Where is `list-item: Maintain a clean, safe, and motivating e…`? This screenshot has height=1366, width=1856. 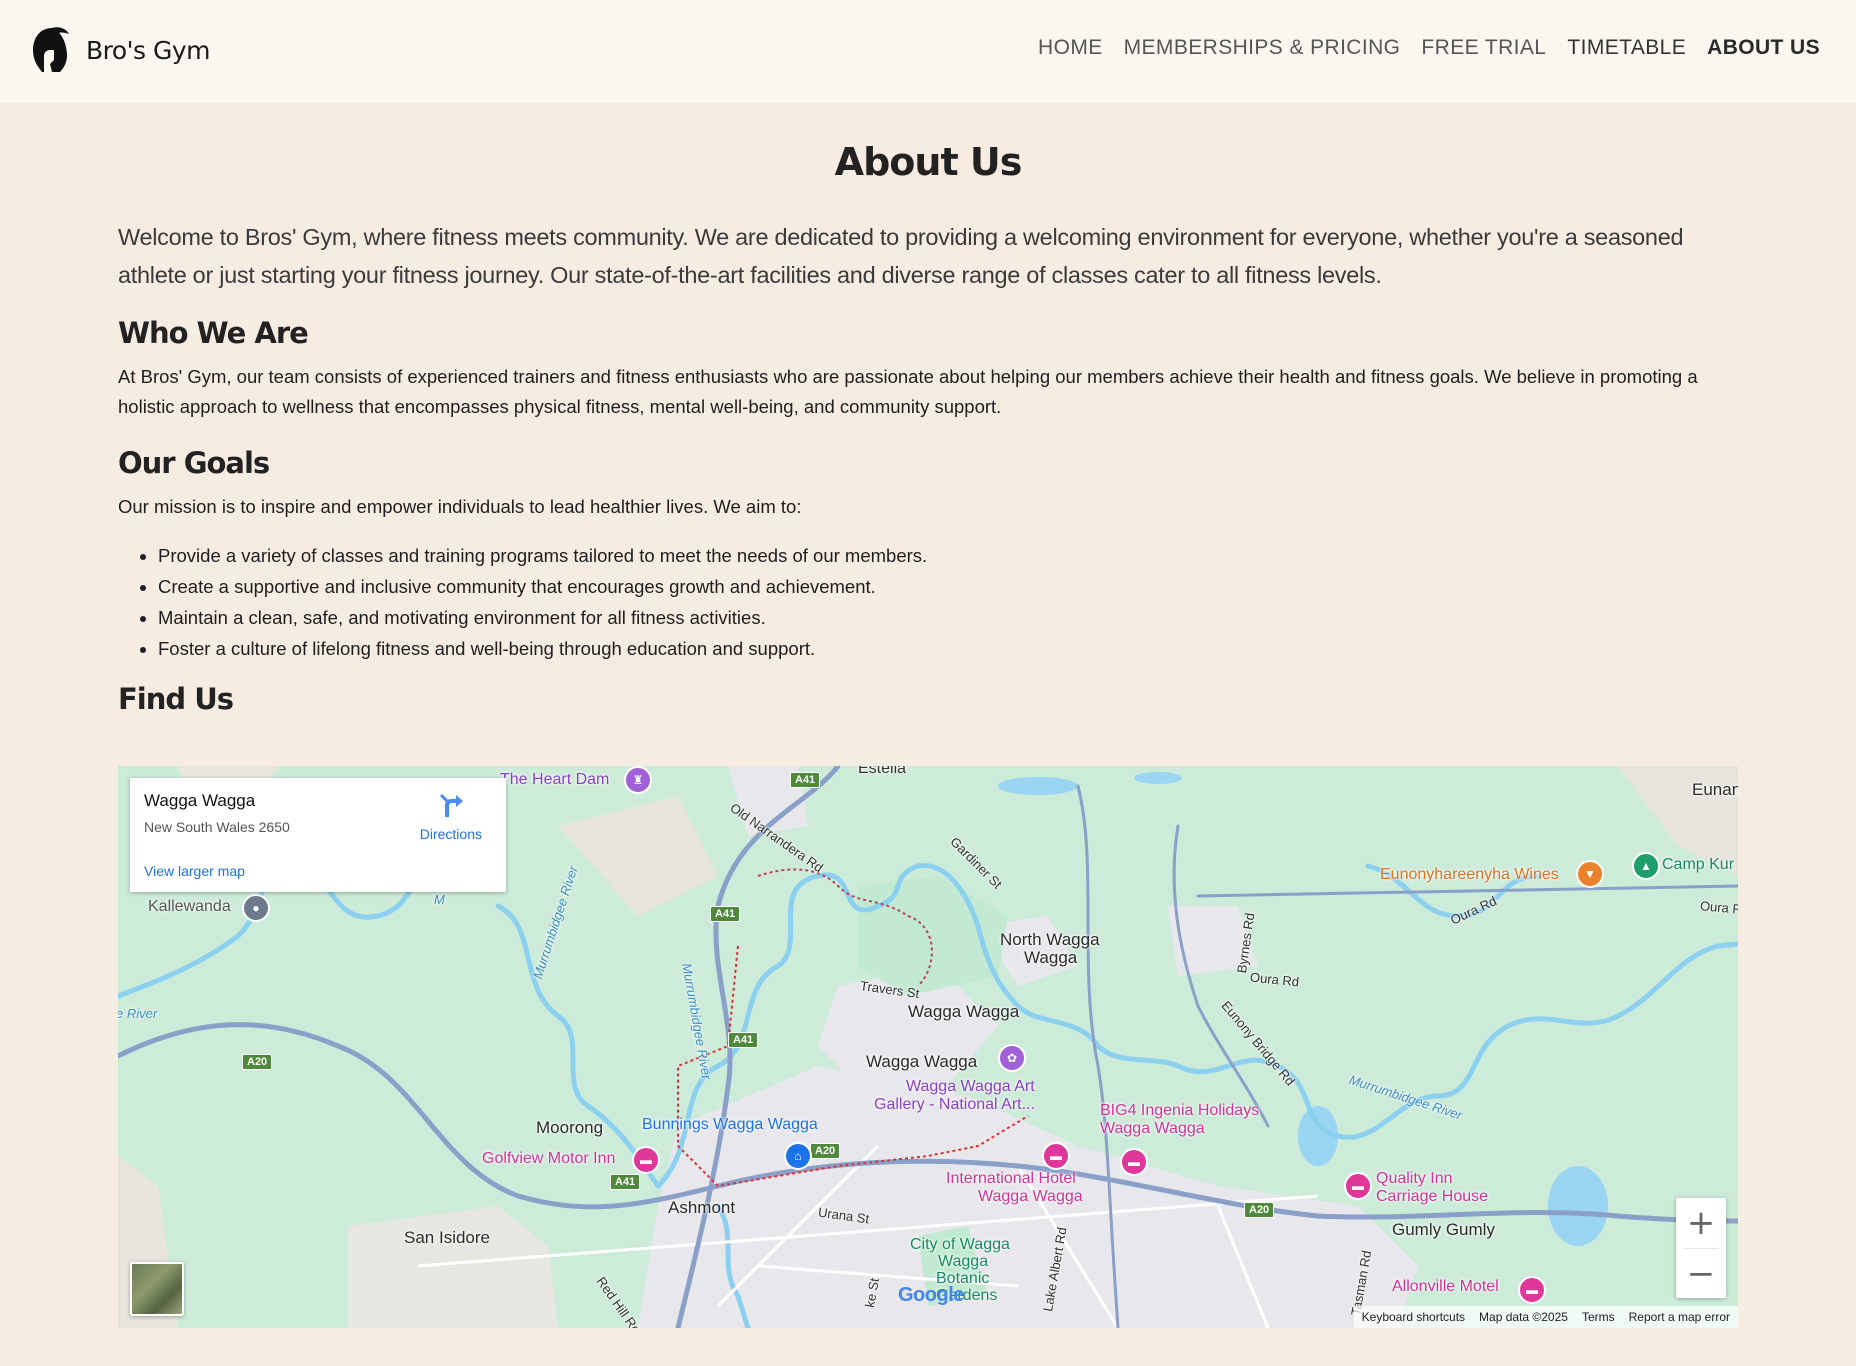
list-item: Maintain a clean, safe, and motivating e… is located at coordinates (948, 617).